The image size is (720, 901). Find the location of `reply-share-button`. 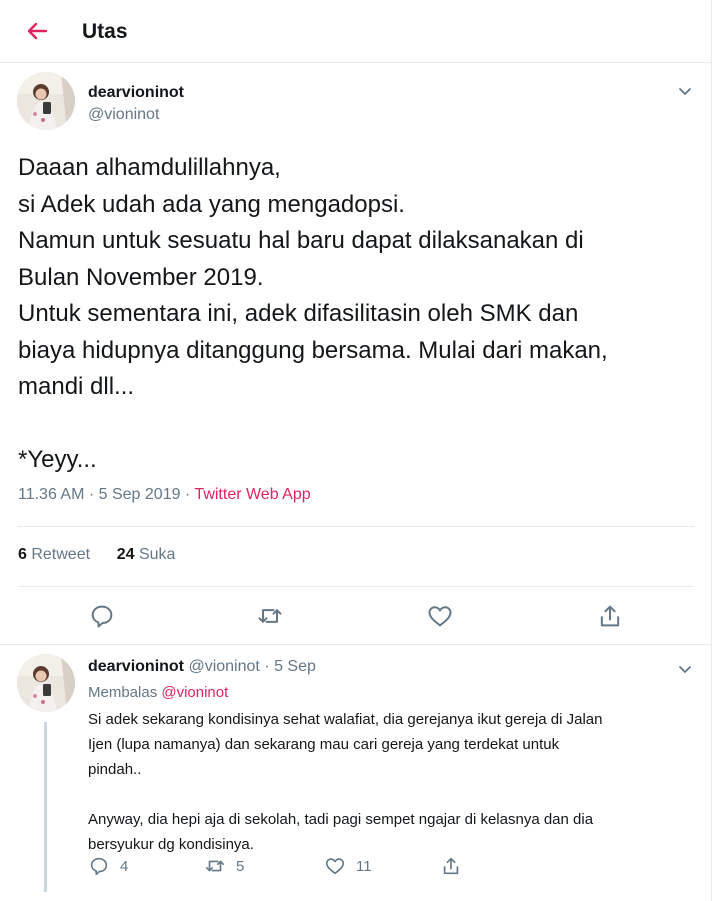

reply-share-button is located at coordinates (456, 866).